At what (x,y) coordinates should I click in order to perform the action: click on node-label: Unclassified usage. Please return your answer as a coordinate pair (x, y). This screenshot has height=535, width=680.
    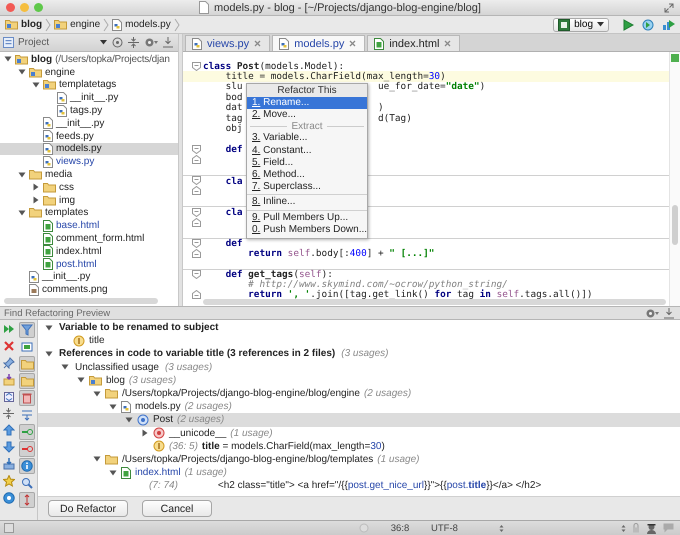
    Looking at the image, I should click on (117, 367).